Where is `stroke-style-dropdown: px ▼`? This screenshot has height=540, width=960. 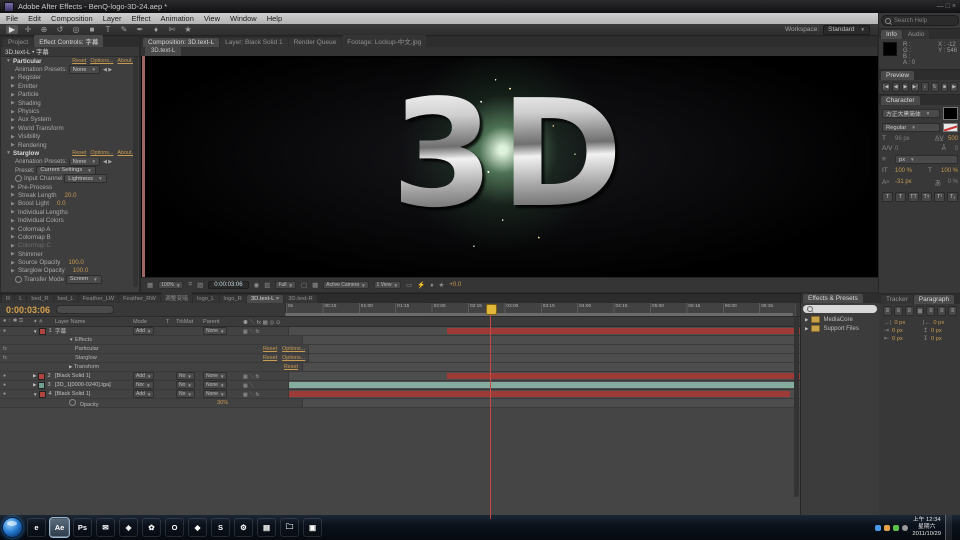
stroke-style-dropdown: px ▼ is located at coordinates (926, 159).